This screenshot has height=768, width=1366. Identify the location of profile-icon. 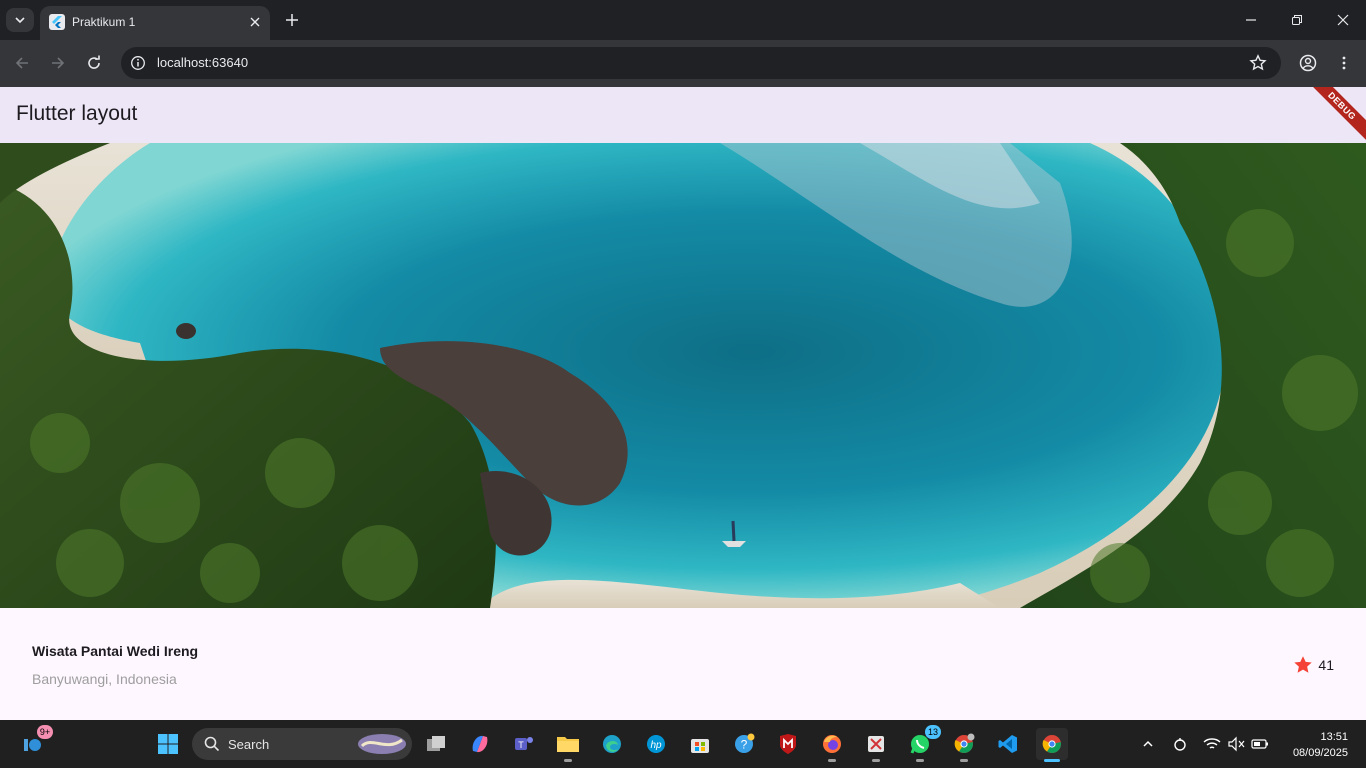
(1308, 63).